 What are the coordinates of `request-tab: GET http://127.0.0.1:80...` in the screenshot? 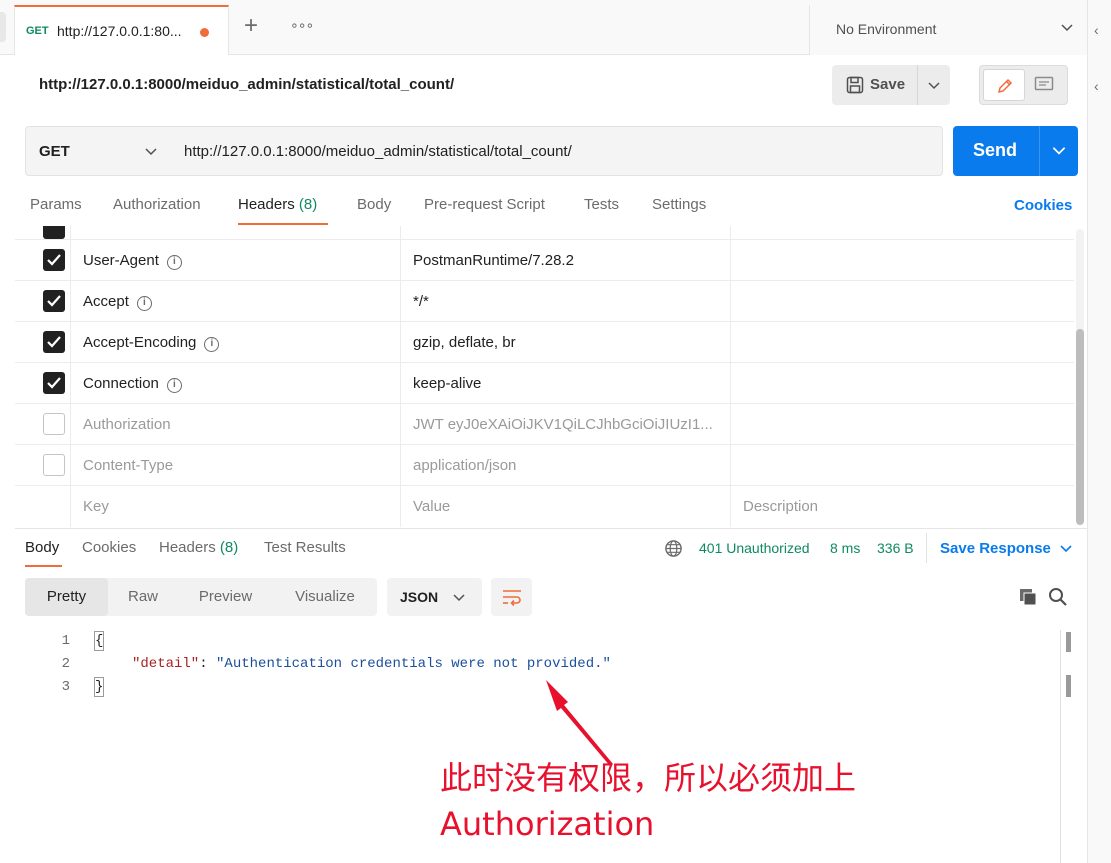 It's located at (121, 30).